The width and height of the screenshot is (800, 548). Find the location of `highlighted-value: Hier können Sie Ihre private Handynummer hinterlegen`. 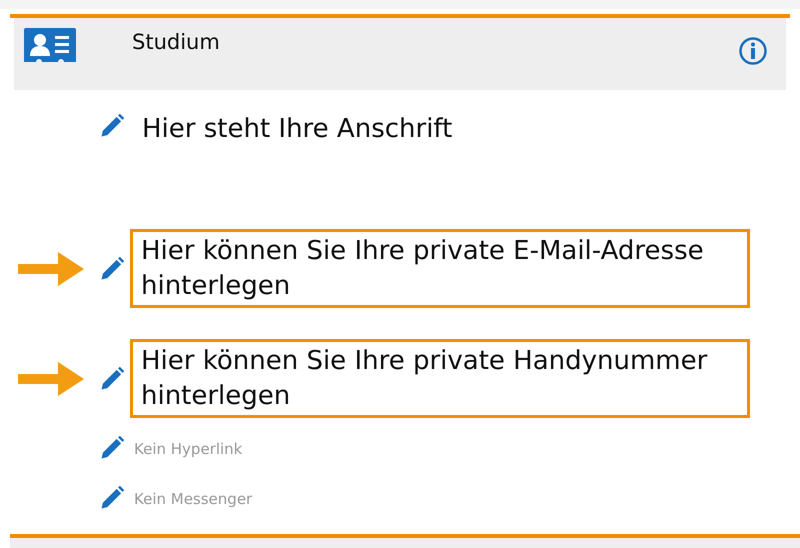

highlighted-value: Hier können Sie Ihre private Handynummer hinterlegen is located at coordinates (440, 378).